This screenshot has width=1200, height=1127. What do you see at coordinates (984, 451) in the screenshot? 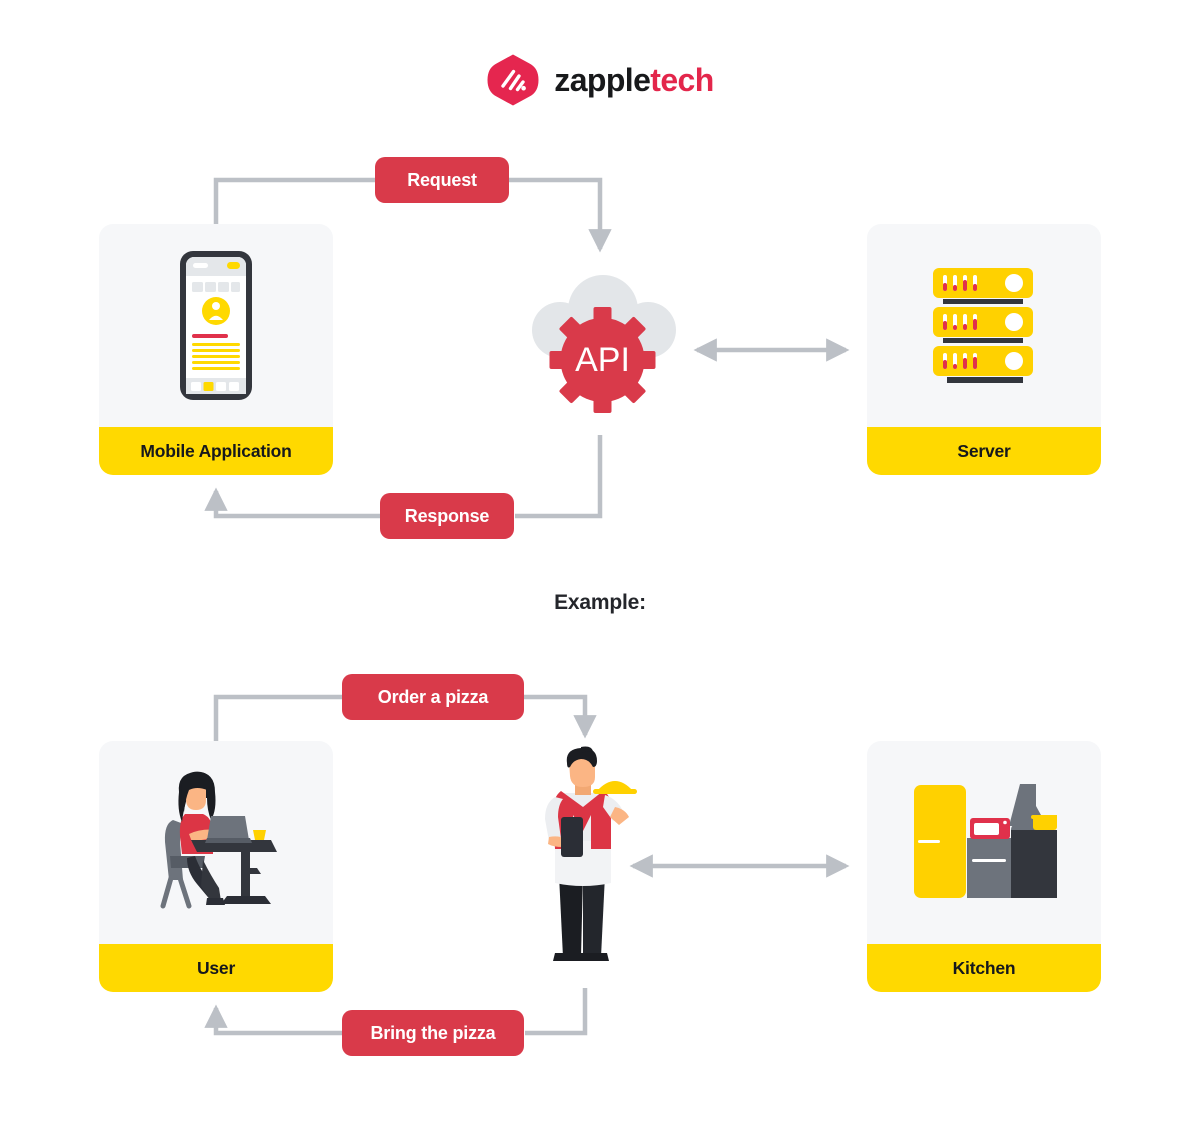
I see `card-label-server: Server` at bounding box center [984, 451].